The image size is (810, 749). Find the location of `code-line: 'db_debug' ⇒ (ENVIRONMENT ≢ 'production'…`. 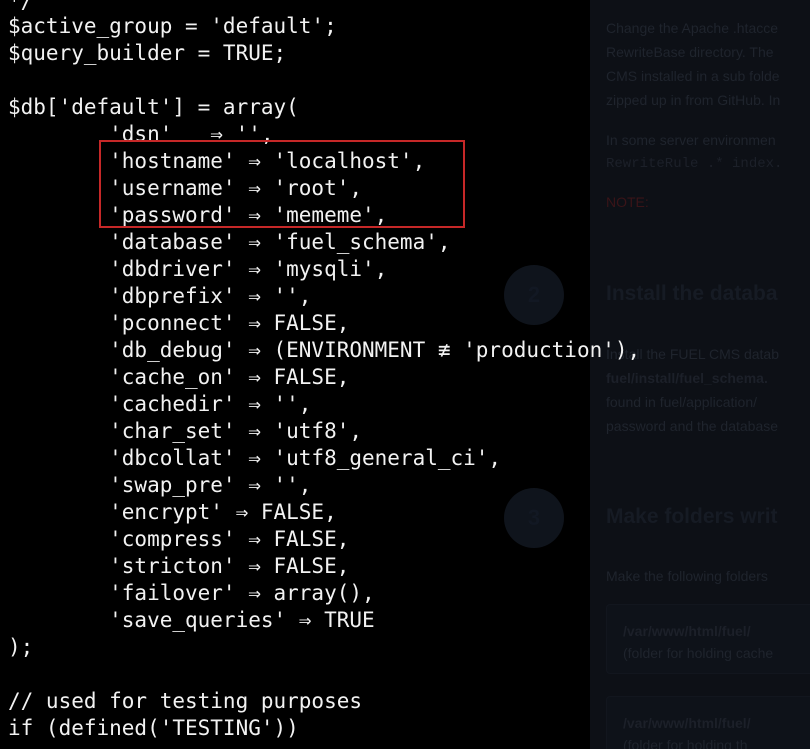

code-line: 'db_debug' ⇒ (ENVIRONMENT ≢ 'production'… is located at coordinates (324, 350).